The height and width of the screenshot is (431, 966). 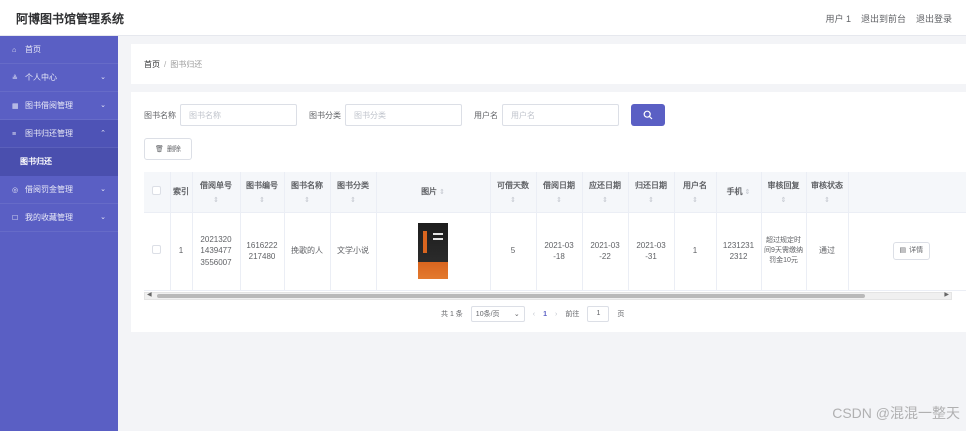 What do you see at coordinates (605, 192) in the screenshot?
I see `header-due-date: 应还日期 ⇕` at bounding box center [605, 192].